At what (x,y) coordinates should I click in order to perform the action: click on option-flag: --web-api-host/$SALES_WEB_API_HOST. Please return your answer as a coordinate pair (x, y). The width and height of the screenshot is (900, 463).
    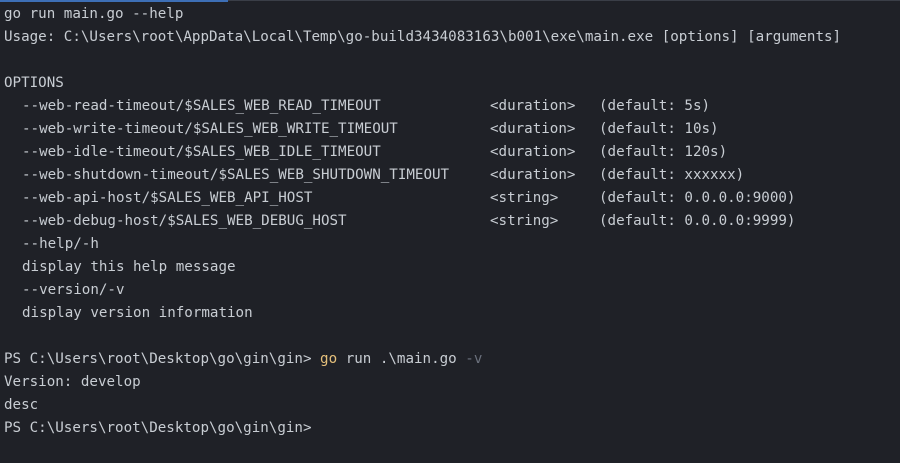
    Looking at the image, I should click on (167, 198).